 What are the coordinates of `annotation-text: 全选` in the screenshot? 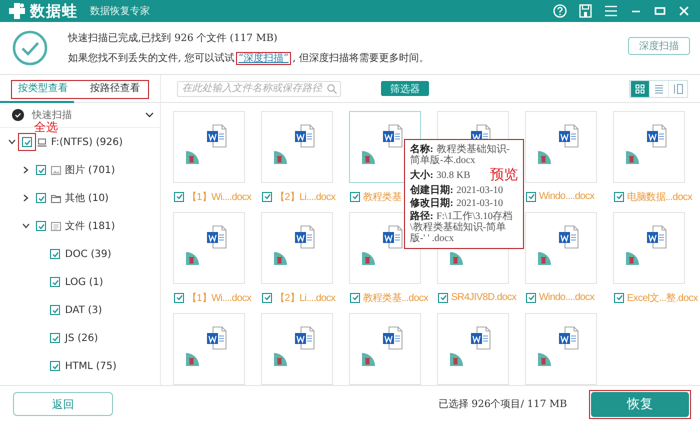 It's located at (46, 127).